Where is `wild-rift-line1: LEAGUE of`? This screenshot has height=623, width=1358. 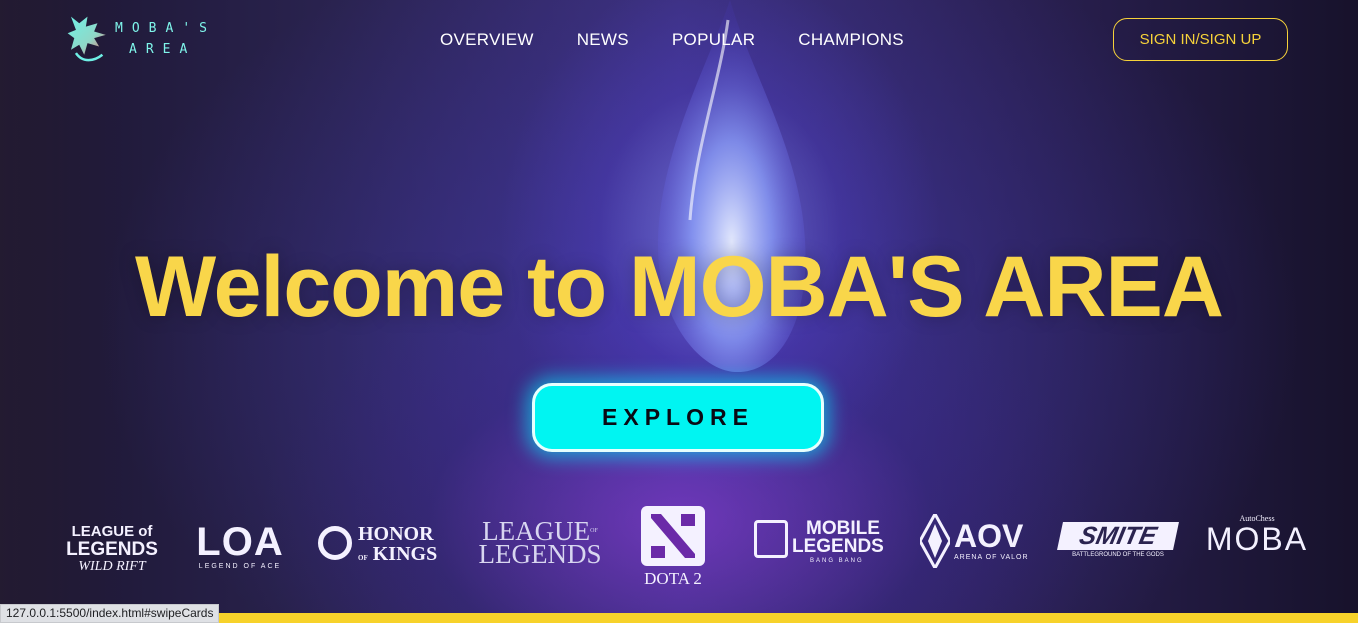 wild-rift-line1: LEAGUE of is located at coordinates (112, 531).